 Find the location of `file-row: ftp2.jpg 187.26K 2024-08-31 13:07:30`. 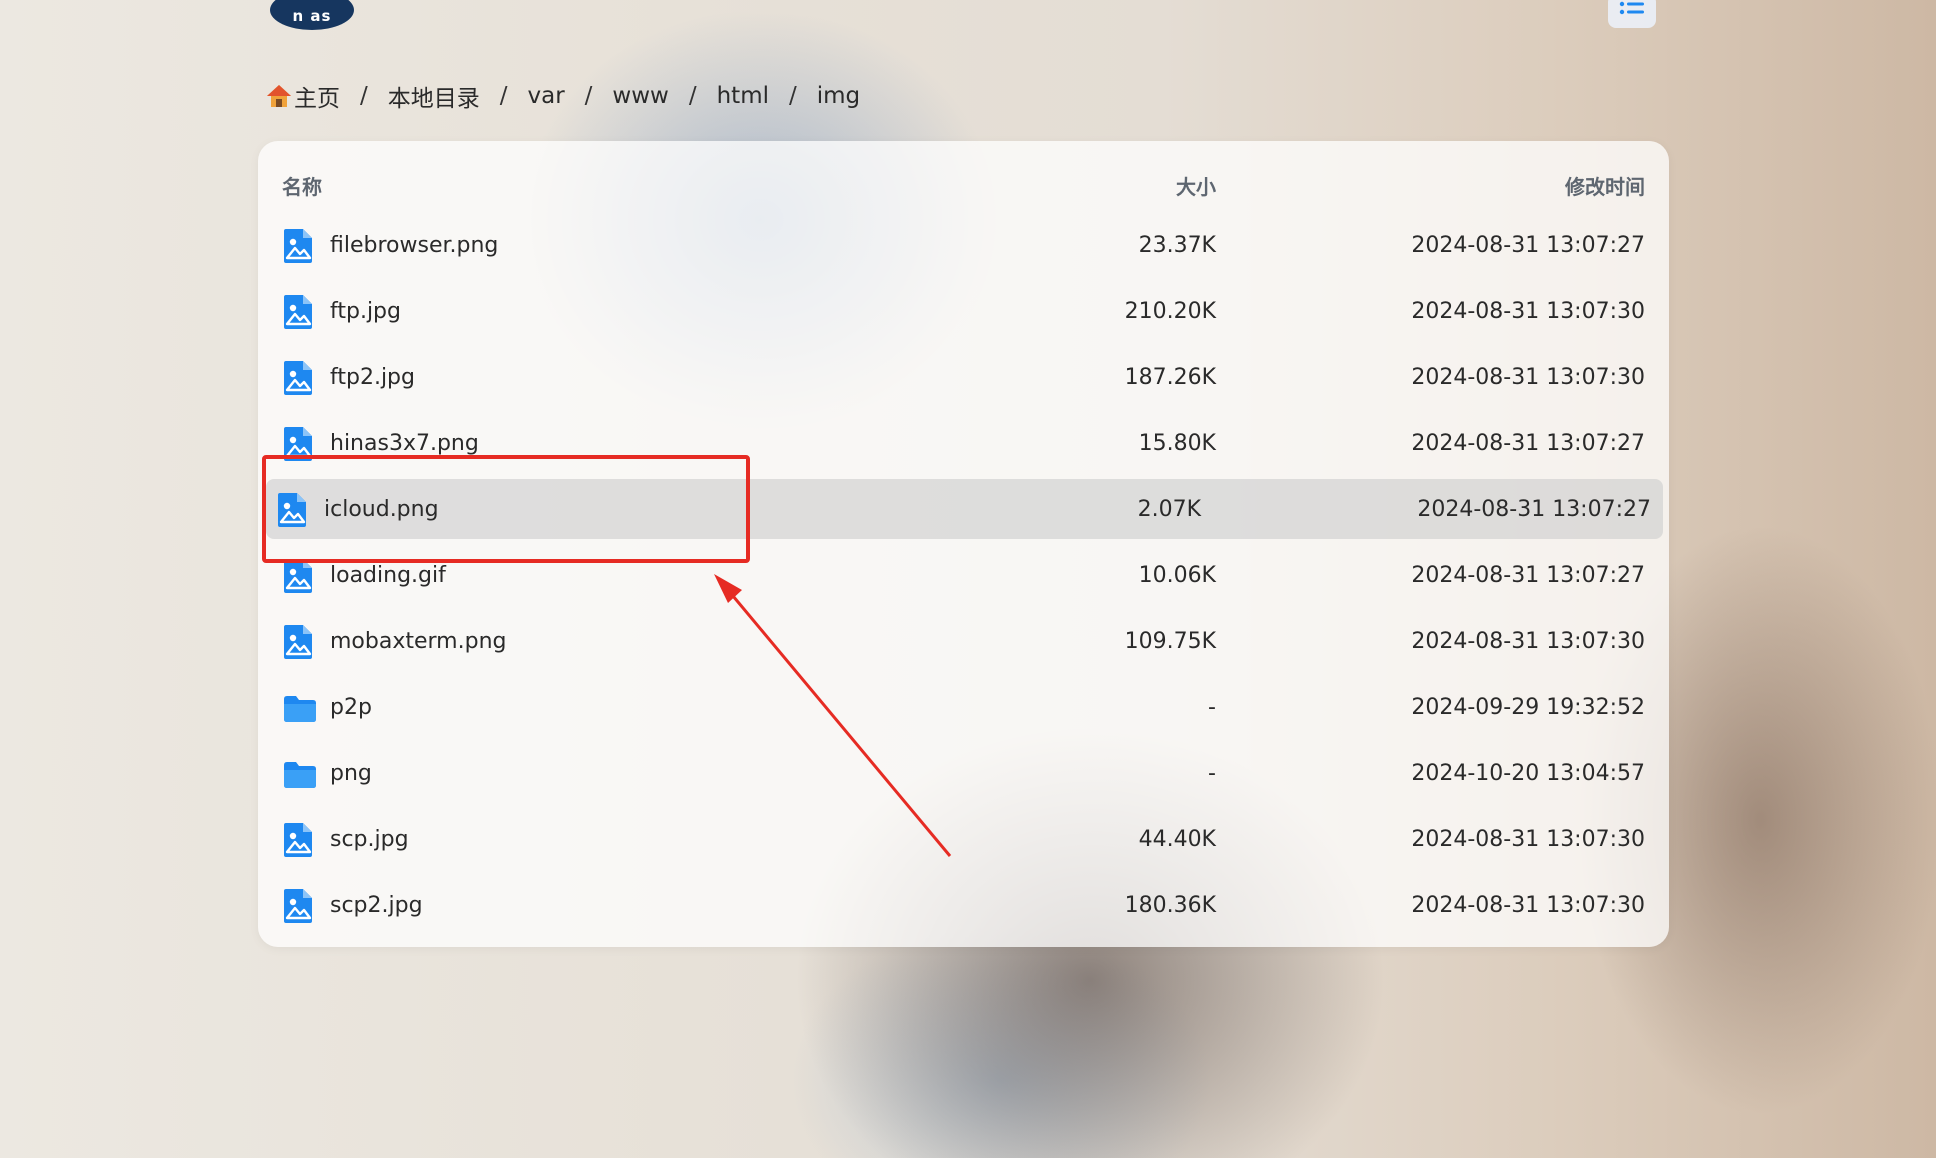

file-row: ftp2.jpg 187.26K 2024-08-31 13:07:30 is located at coordinates (963, 377).